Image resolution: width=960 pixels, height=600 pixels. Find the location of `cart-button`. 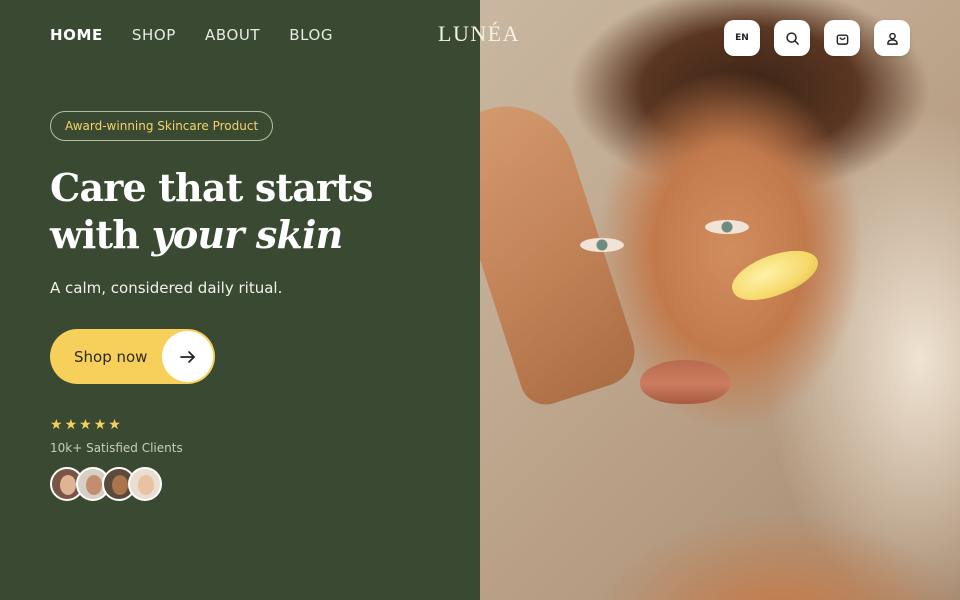

cart-button is located at coordinates (842, 38).